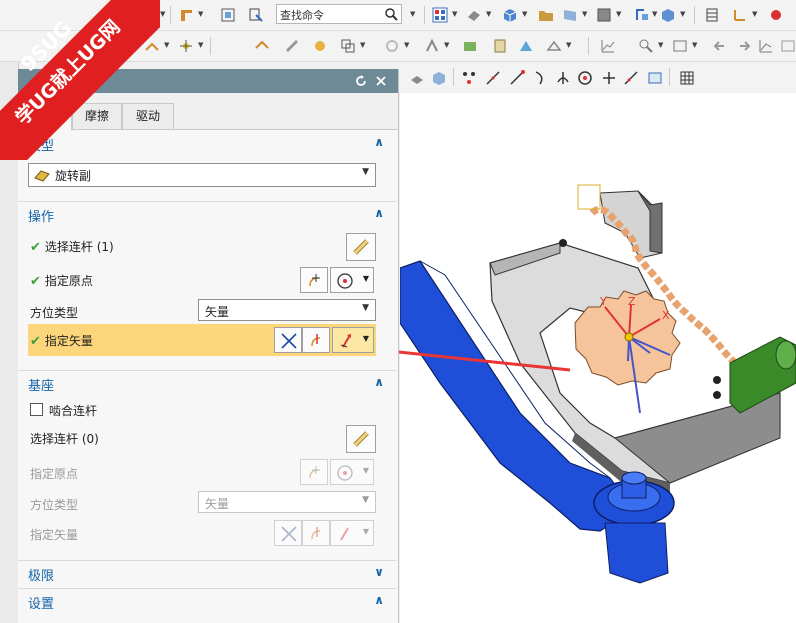 The height and width of the screenshot is (623, 796). What do you see at coordinates (46, 116) in the screenshot?
I see `tab-definition: 义` at bounding box center [46, 116].